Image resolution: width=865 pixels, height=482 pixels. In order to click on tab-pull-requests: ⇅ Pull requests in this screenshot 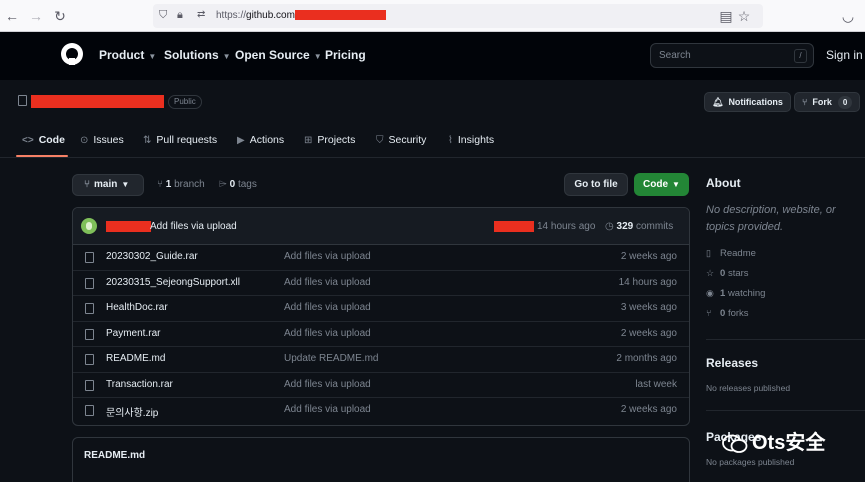, I will do `click(180, 140)`.